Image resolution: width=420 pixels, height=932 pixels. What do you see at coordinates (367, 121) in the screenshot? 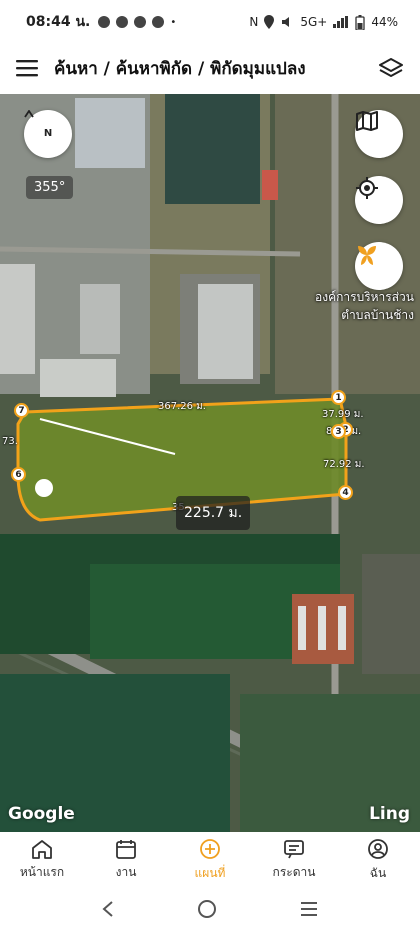
I see `map-icon` at bounding box center [367, 121].